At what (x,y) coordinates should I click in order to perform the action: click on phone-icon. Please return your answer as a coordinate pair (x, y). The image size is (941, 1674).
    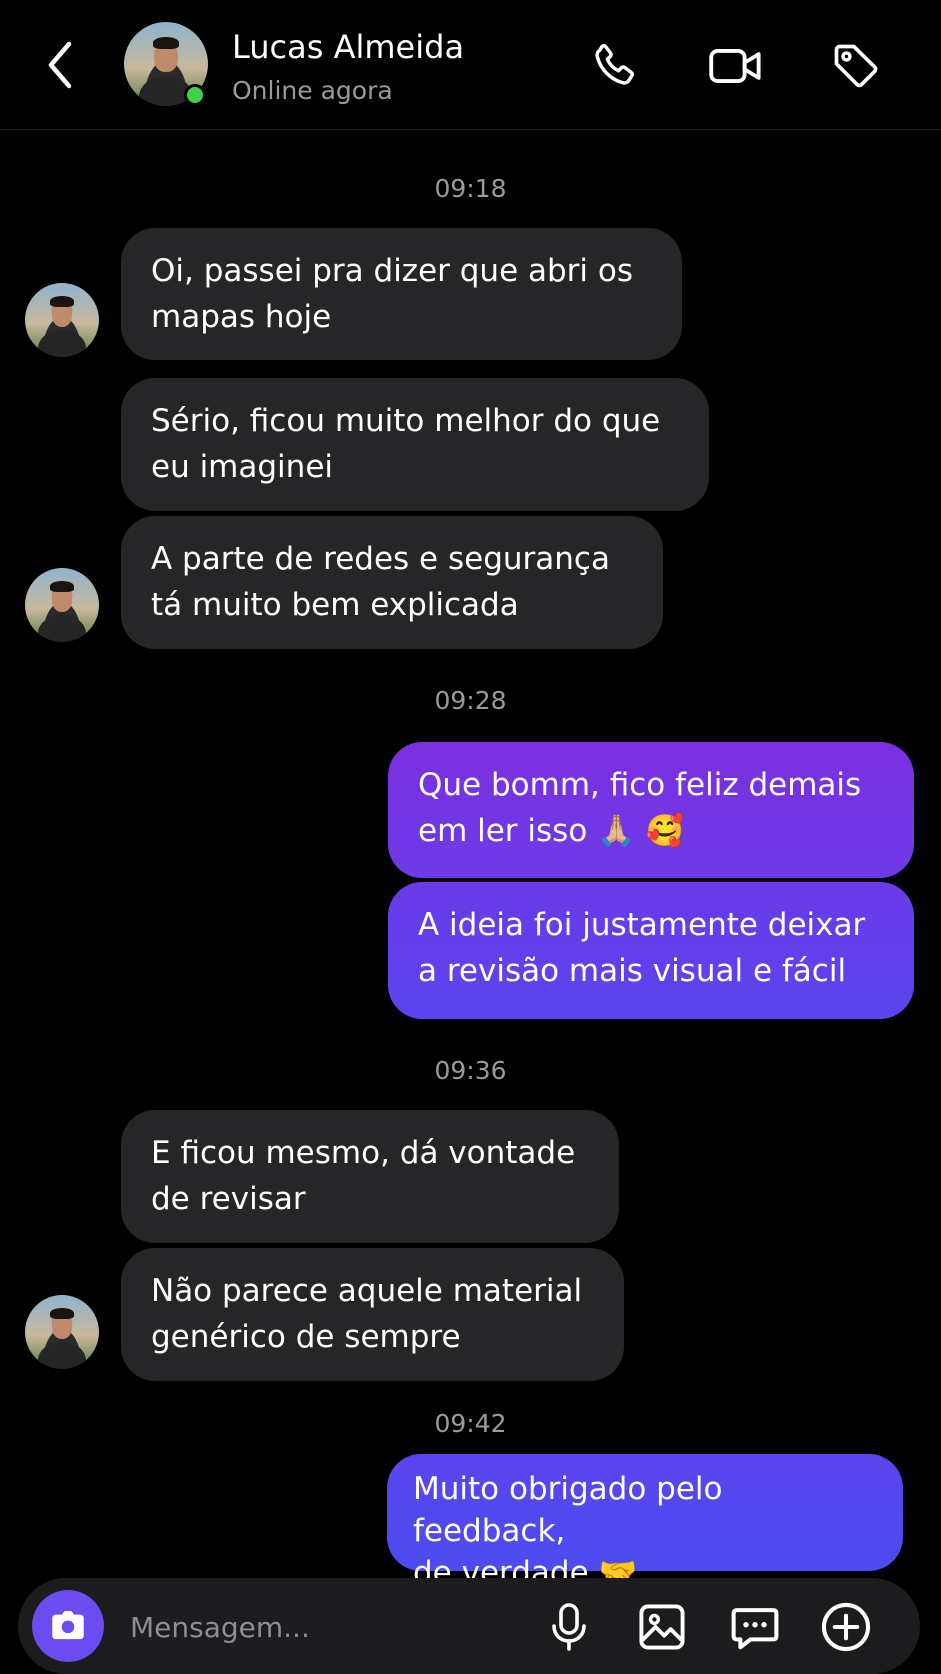
    Looking at the image, I should click on (615, 64).